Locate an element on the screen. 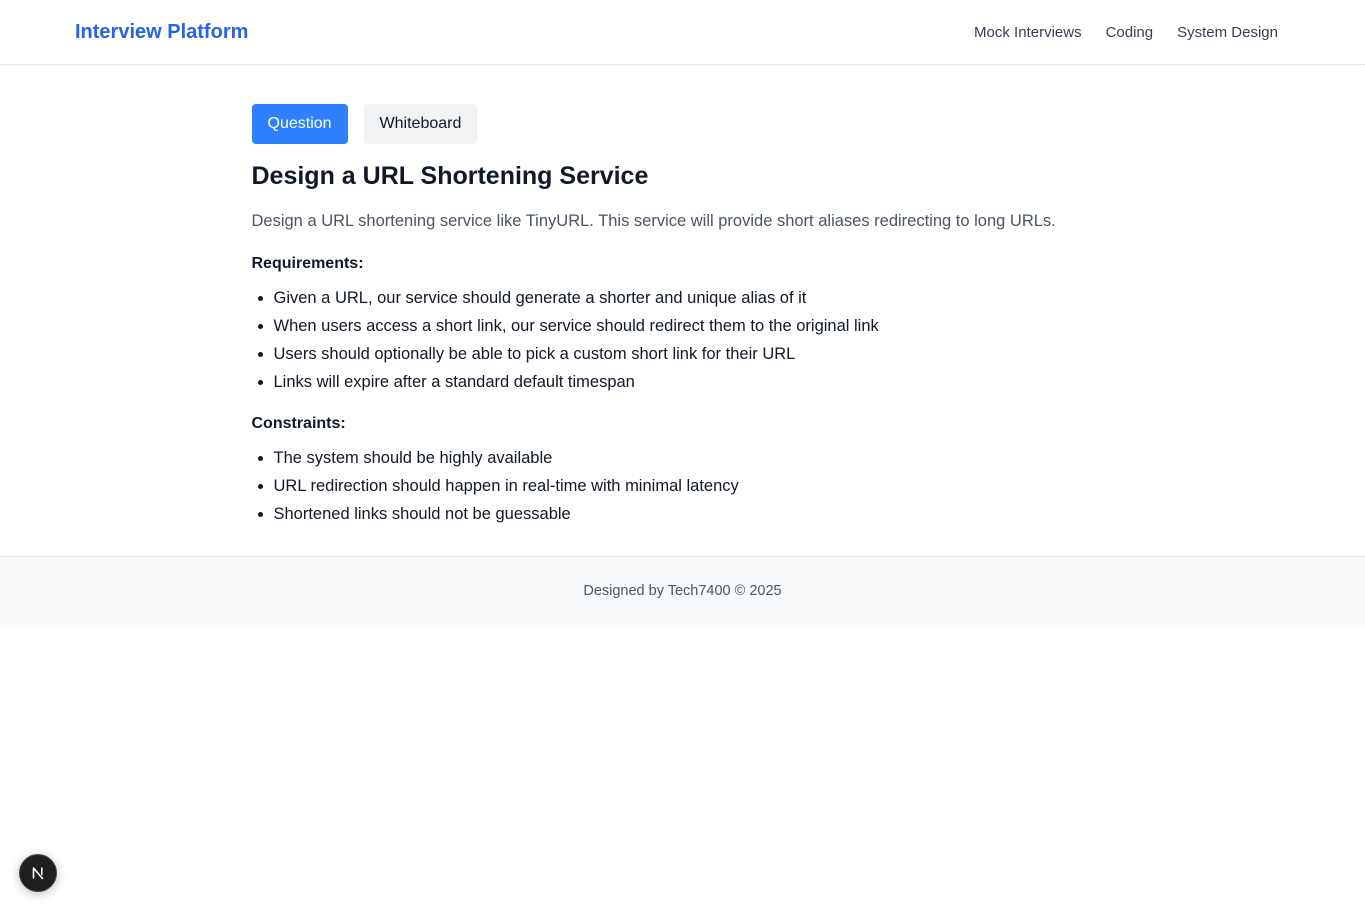 The image size is (1365, 911). page-footer: Designed by Tech7400 © 2025 is located at coordinates (682, 590).